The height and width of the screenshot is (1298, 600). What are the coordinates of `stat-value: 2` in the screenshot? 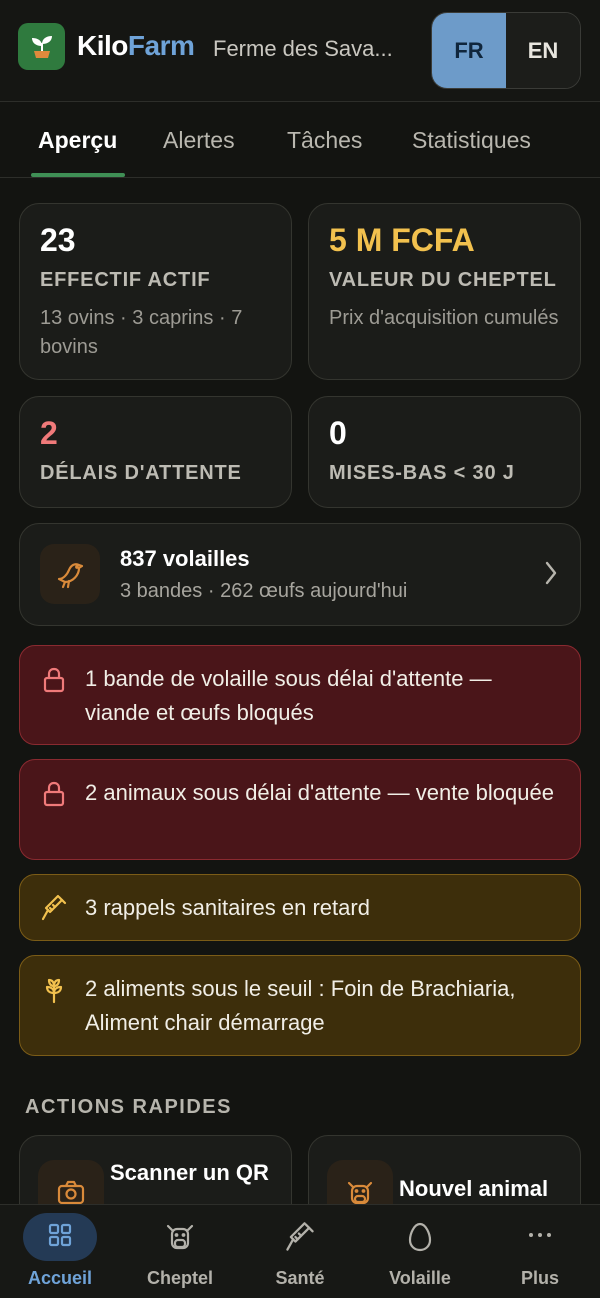 It's located at (49, 433).